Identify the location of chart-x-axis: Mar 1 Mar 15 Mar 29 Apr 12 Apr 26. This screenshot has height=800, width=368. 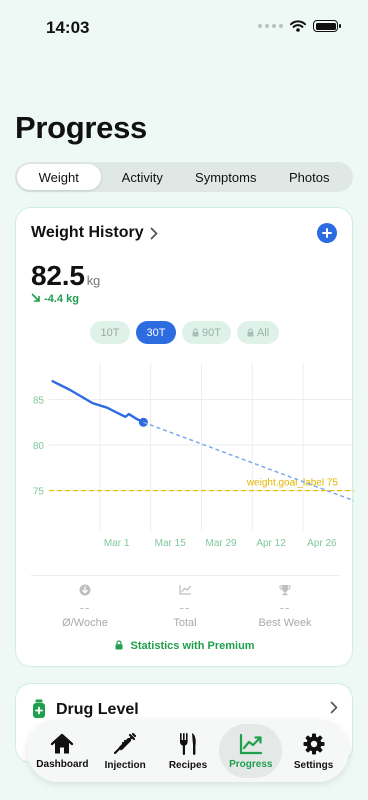
(220, 543).